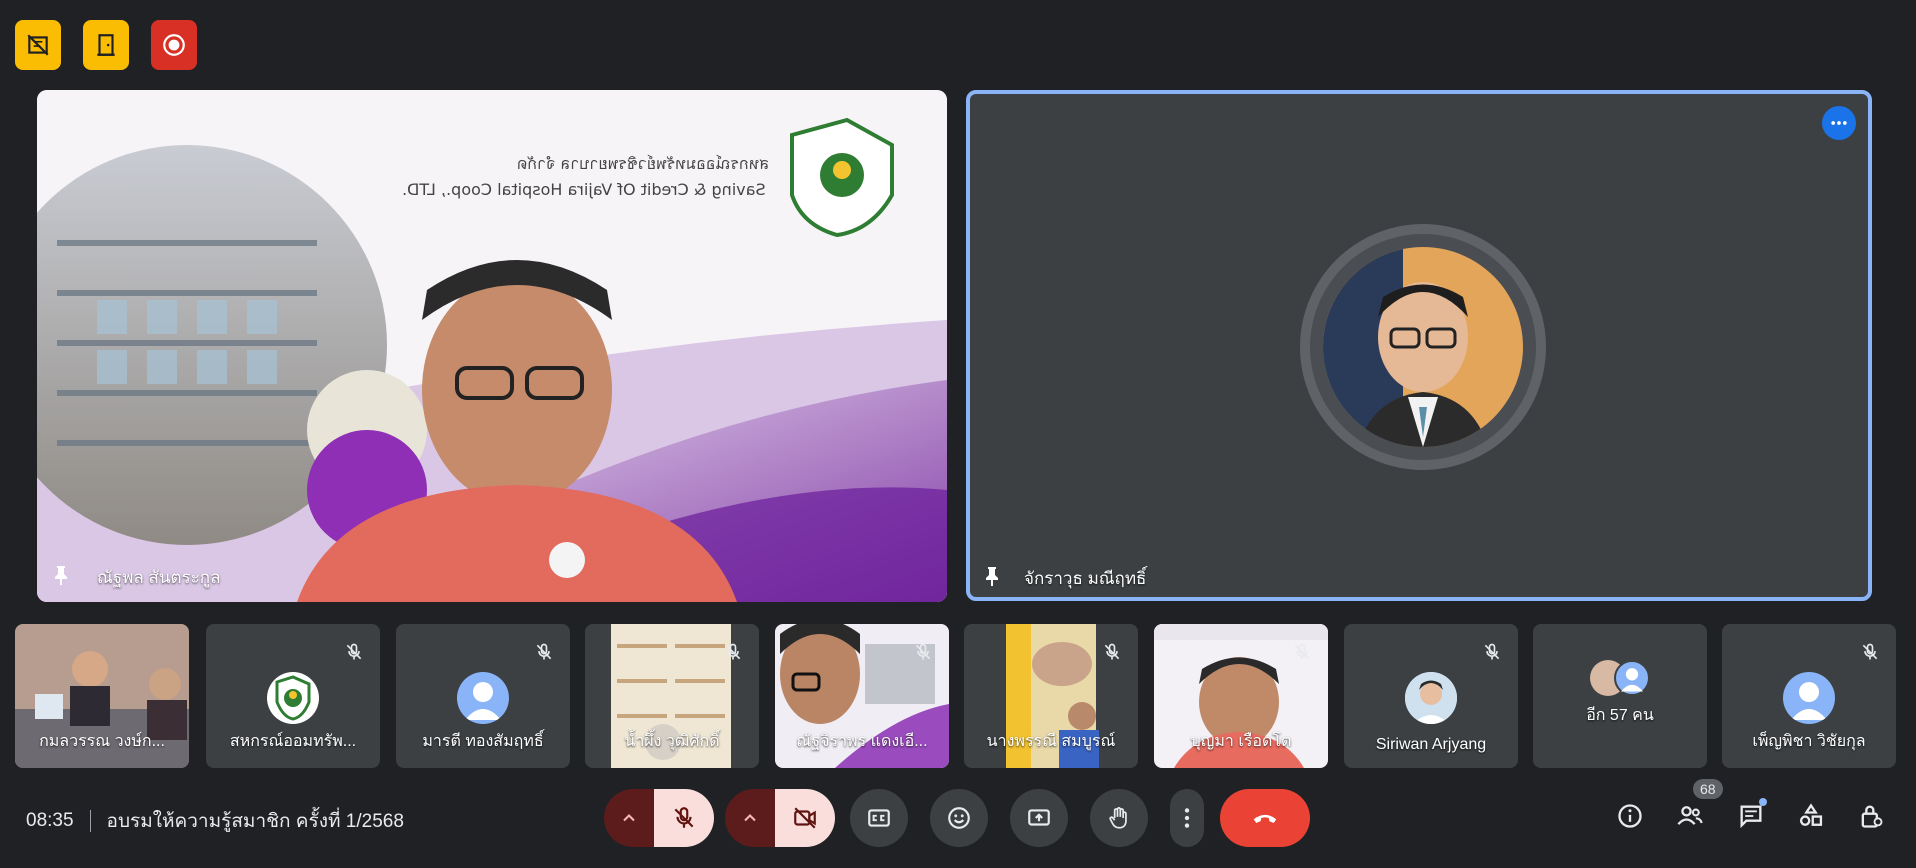 The image size is (1916, 868). I want to click on participant-count-badge: 68, so click(1708, 789).